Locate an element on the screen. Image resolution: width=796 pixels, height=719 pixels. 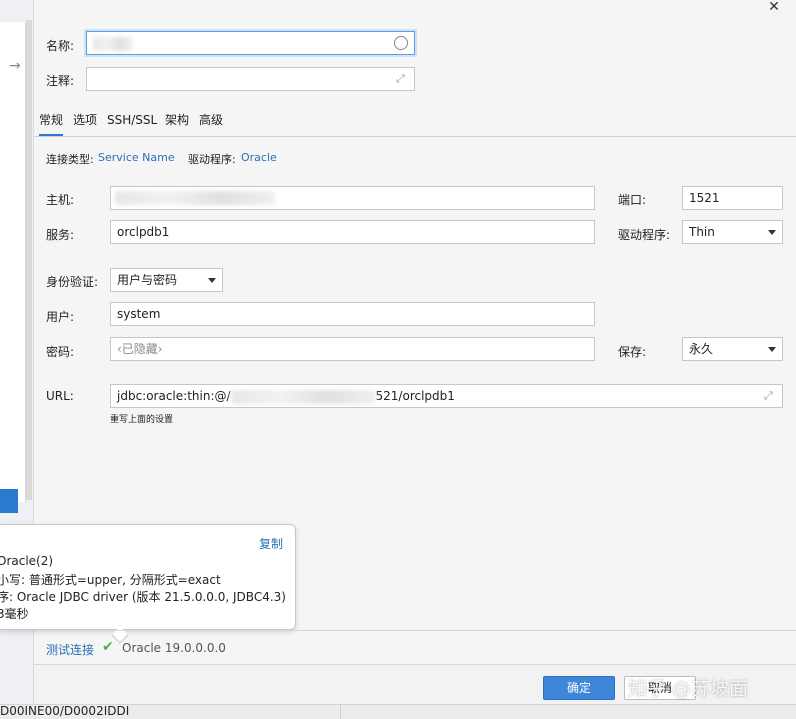
name-label: 名称: is located at coordinates (60, 46).